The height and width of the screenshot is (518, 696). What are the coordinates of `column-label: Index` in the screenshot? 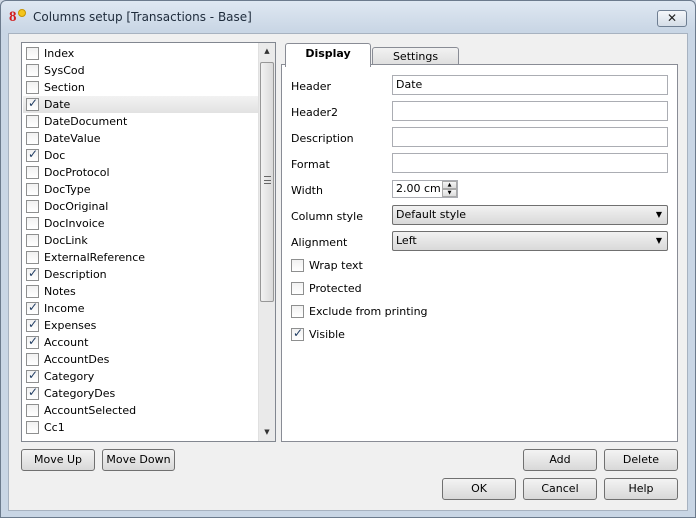 It's located at (59, 53).